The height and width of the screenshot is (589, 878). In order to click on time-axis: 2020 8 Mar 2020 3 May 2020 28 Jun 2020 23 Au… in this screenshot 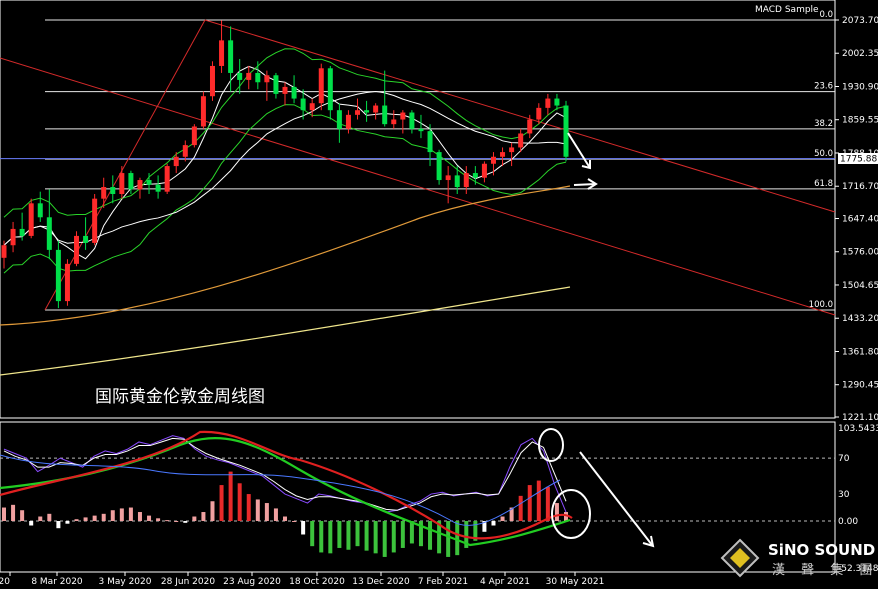, I will do `click(302, 579)`.